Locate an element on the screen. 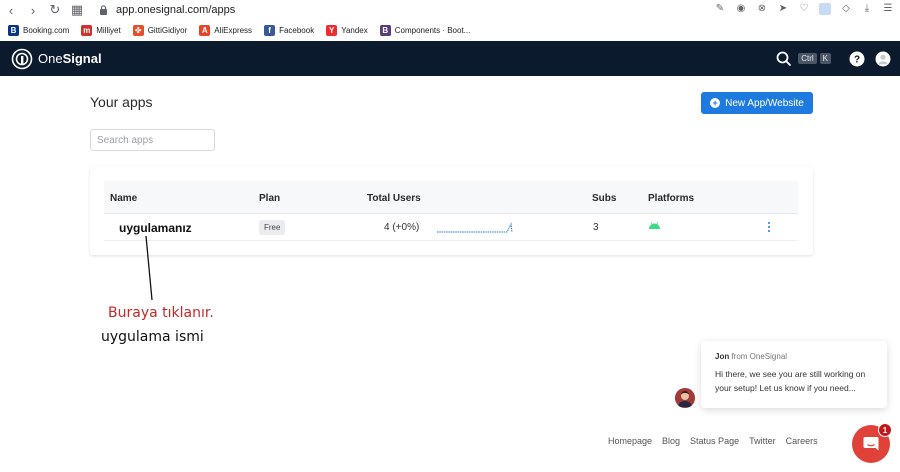  bookmark-item: f Facebook is located at coordinates (289, 30).